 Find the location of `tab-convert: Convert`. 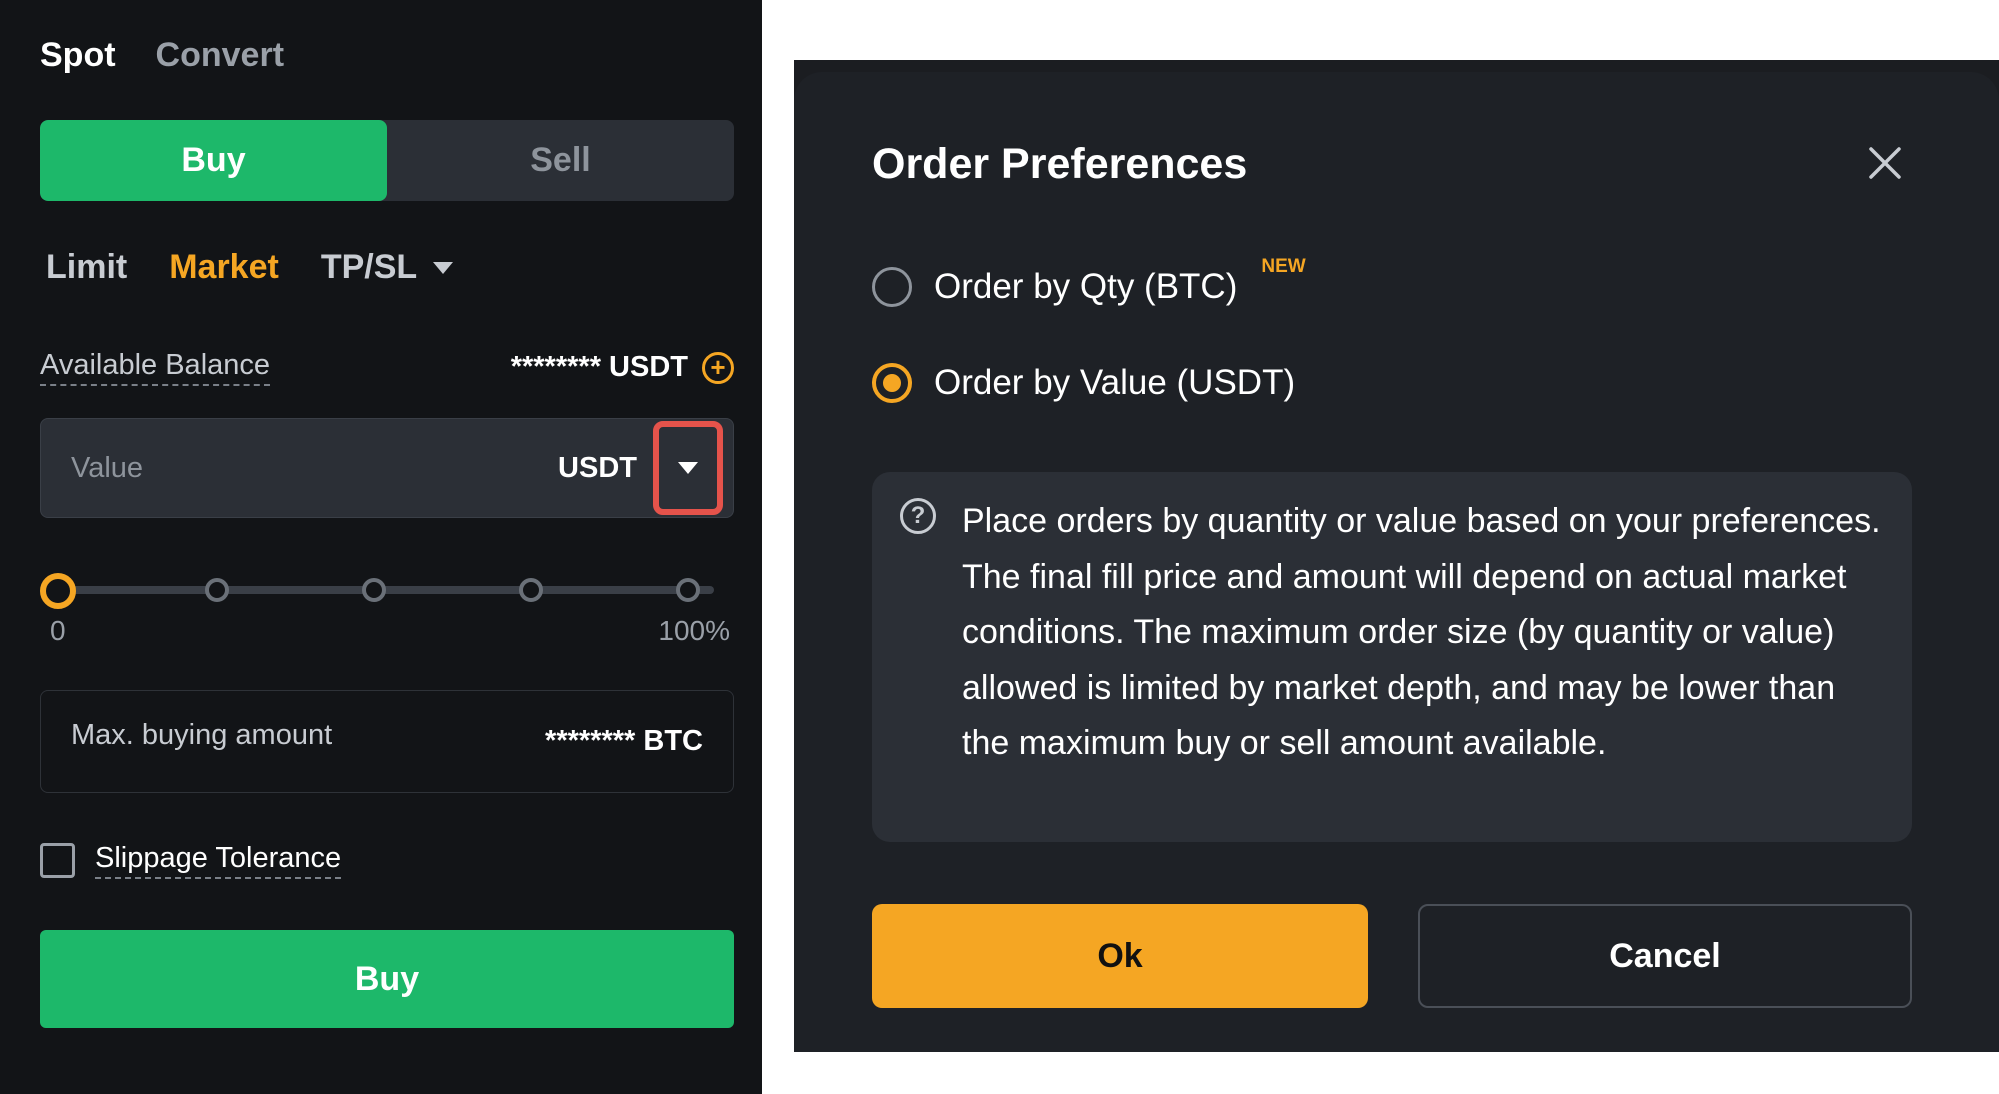

tab-convert: Convert is located at coordinates (220, 55).